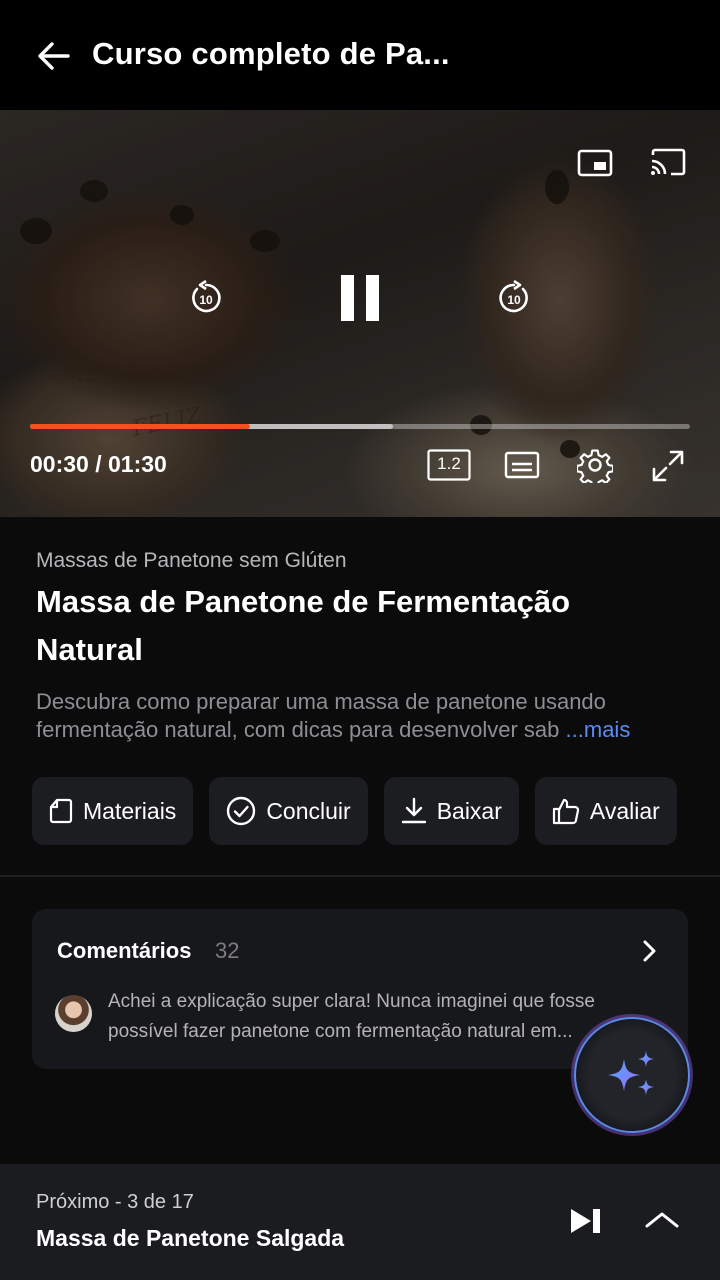  Describe the element at coordinates (360, 876) in the screenshot. I see `section-divider` at that location.